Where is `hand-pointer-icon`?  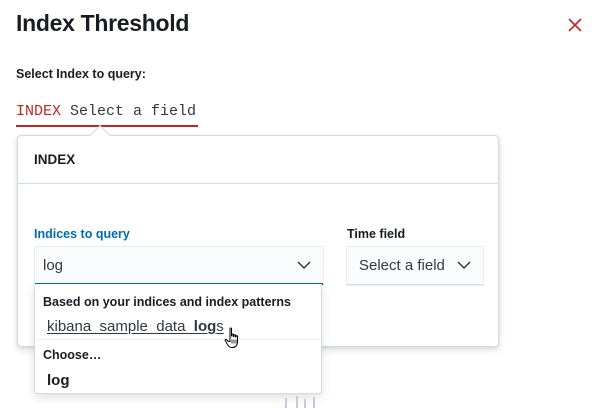
hand-pointer-icon is located at coordinates (231, 337).